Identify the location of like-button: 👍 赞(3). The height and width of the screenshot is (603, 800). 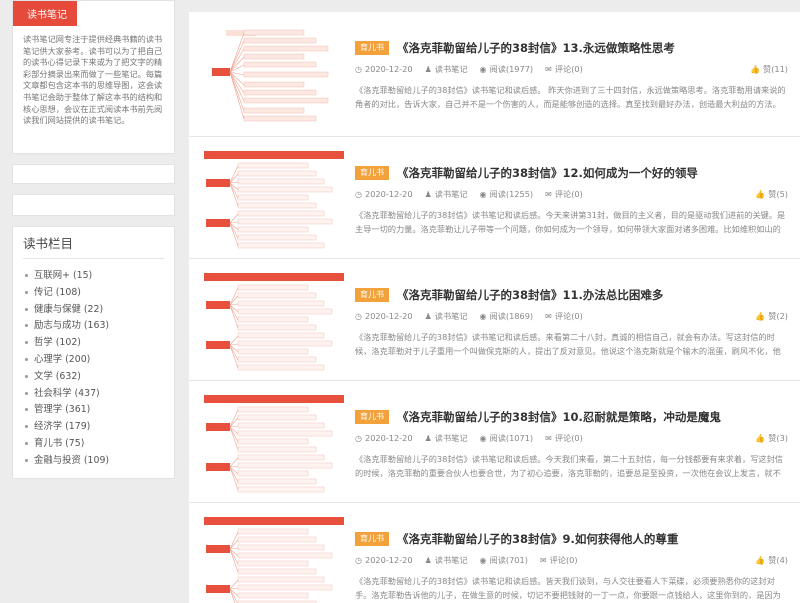
(771, 438).